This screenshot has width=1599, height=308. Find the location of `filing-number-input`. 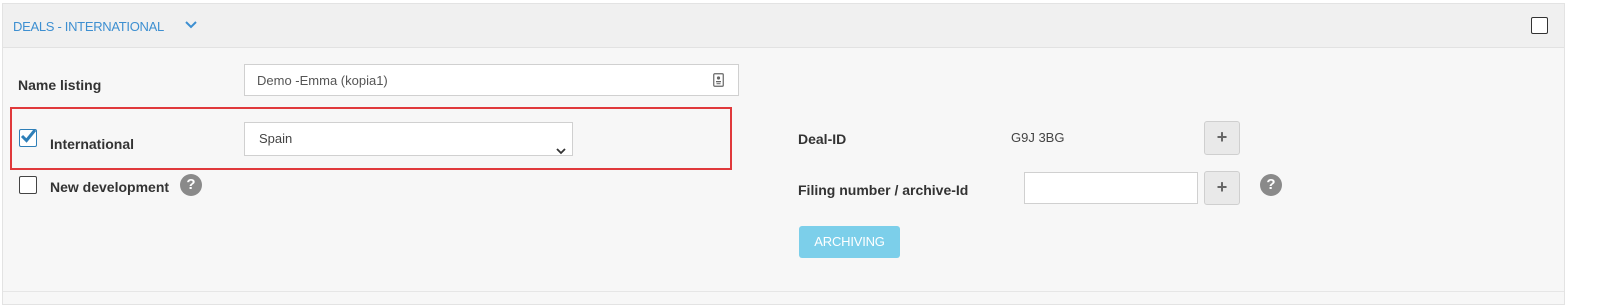

filing-number-input is located at coordinates (1111, 188).